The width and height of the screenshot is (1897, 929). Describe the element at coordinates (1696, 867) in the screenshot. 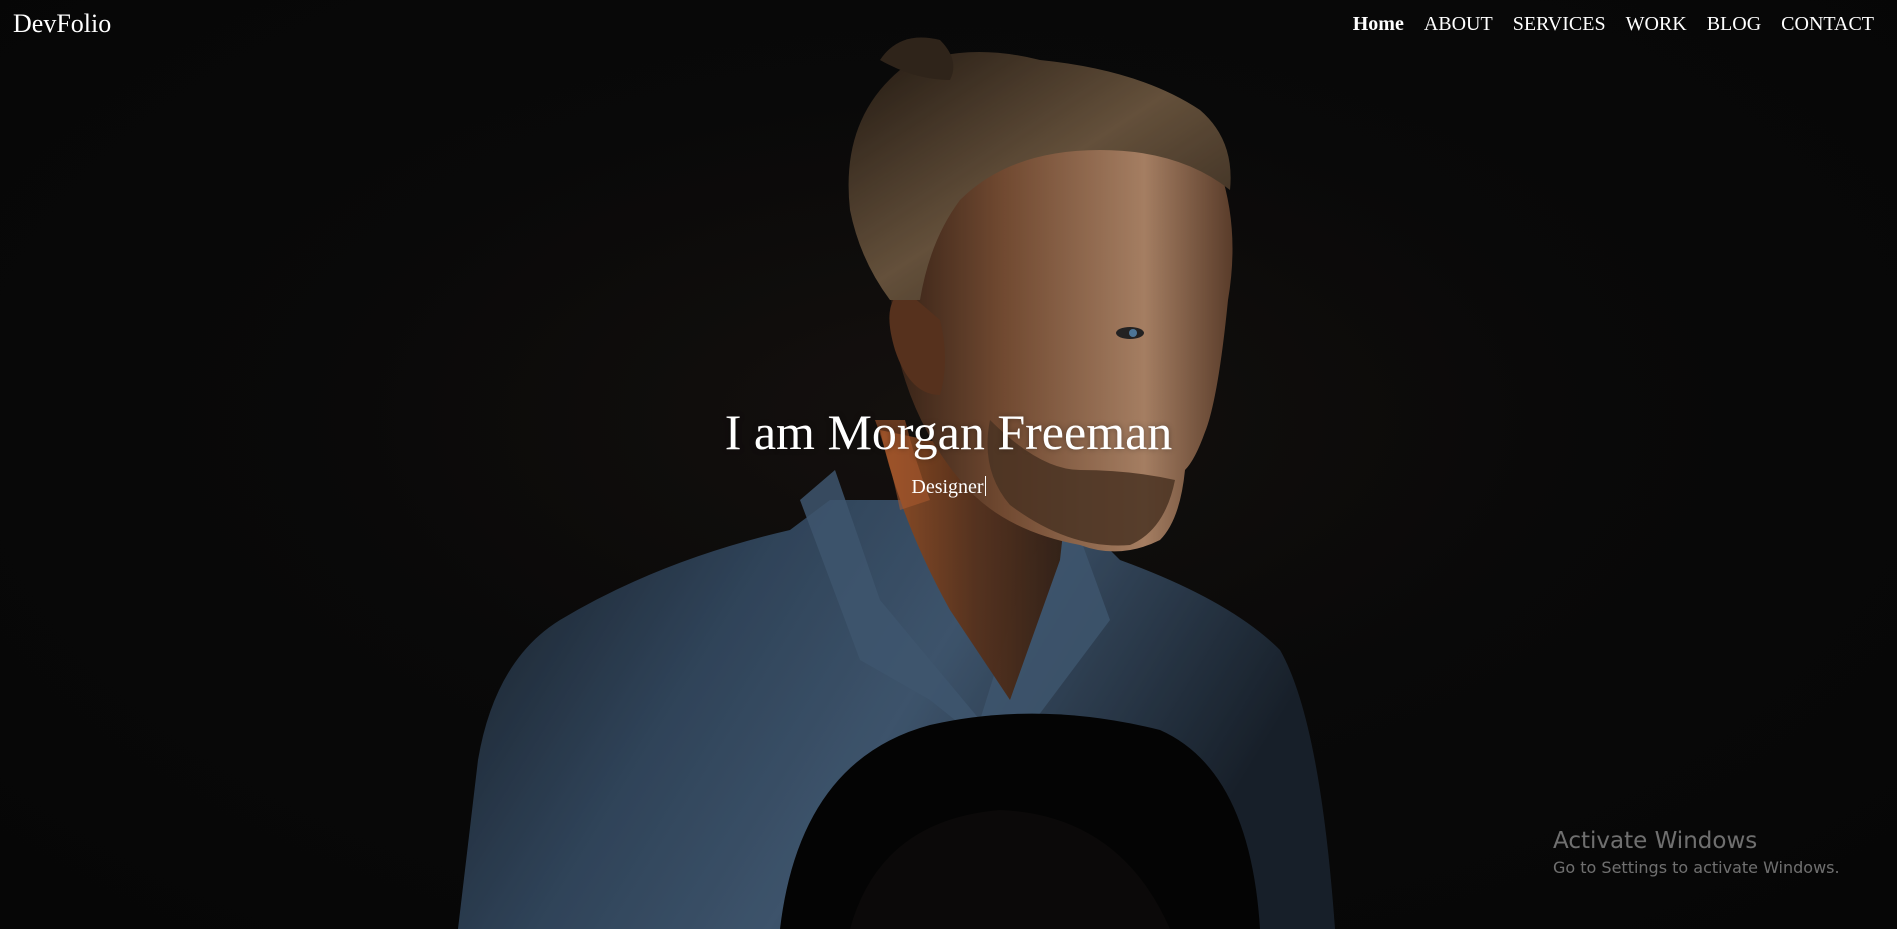

I see `activation-subtitle: Go to Settings to activate Windows.` at that location.